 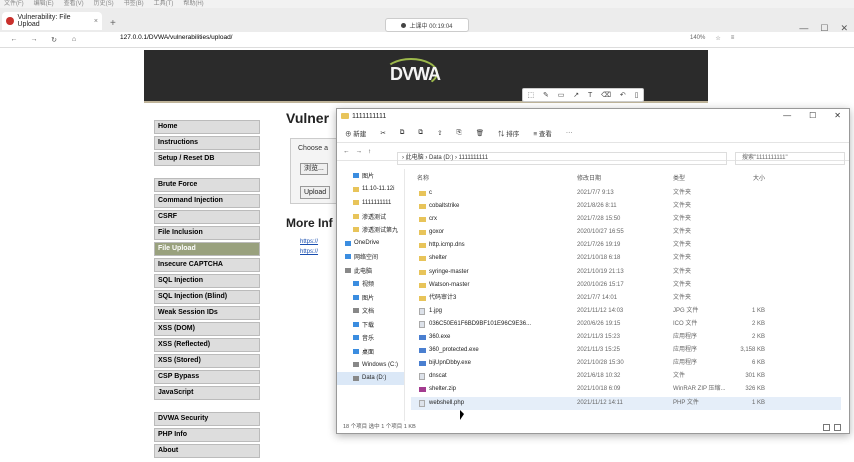 I want to click on menu-icon: ≡, so click(x=733, y=38).